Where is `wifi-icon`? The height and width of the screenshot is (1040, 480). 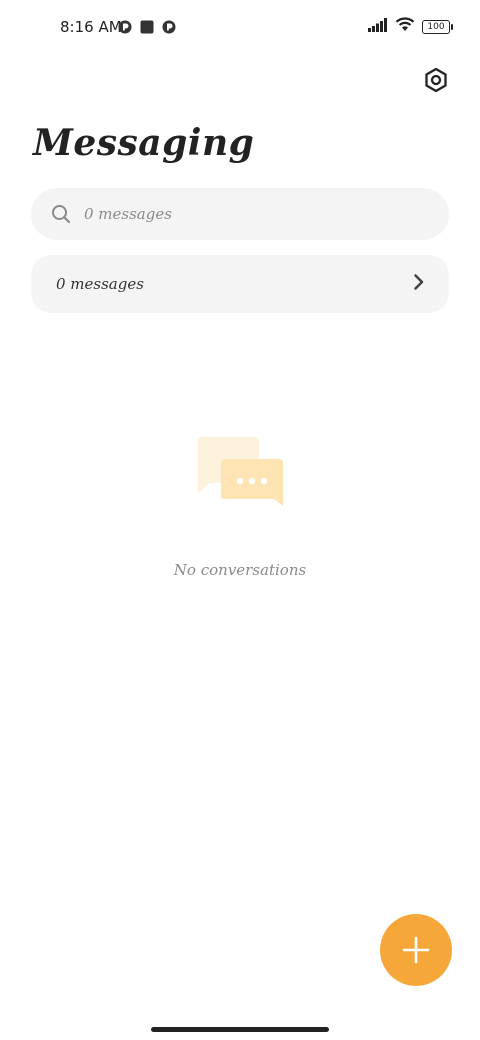 wifi-icon is located at coordinates (405, 26).